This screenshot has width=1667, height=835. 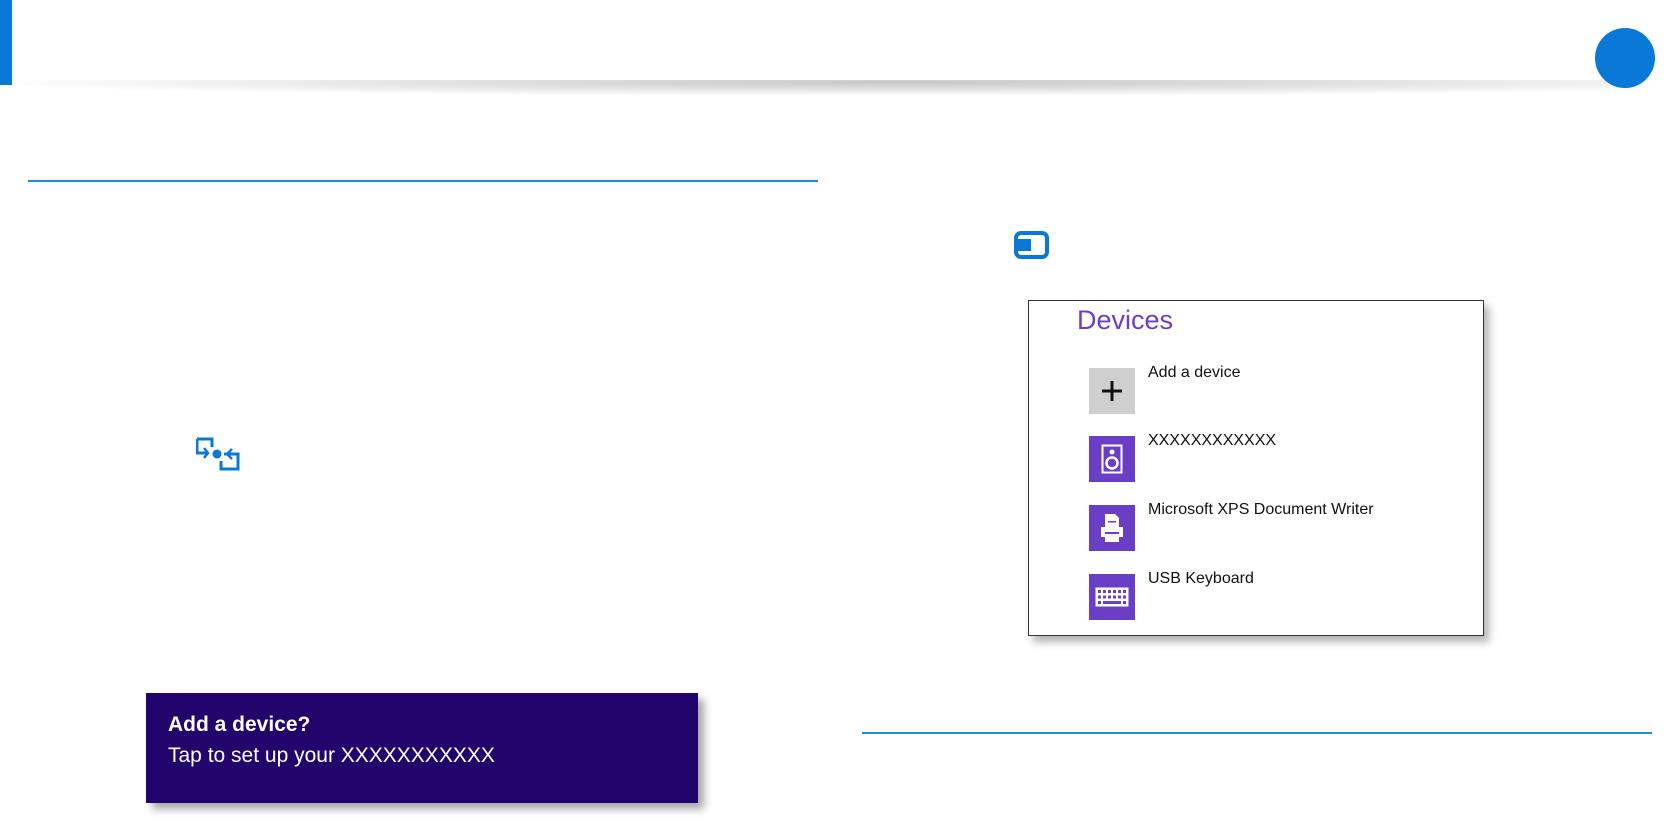 What do you see at coordinates (1194, 372) in the screenshot?
I see `device-label: Add a device` at bounding box center [1194, 372].